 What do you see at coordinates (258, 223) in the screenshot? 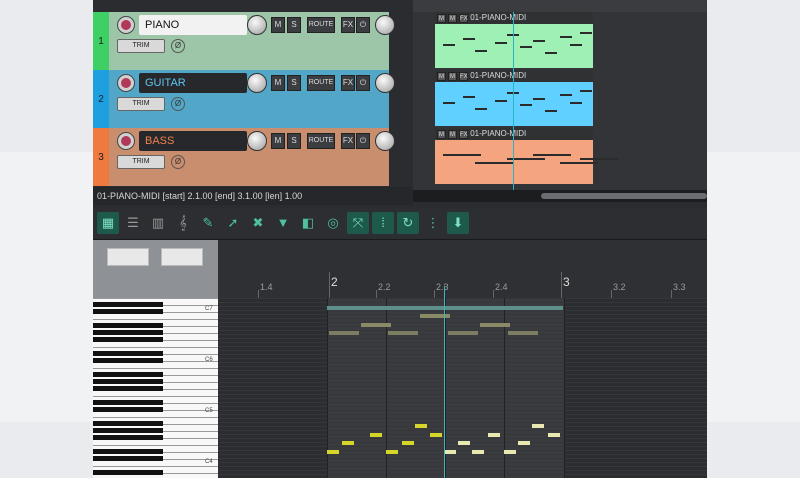
I see `erase-note-icon: ✖` at bounding box center [258, 223].